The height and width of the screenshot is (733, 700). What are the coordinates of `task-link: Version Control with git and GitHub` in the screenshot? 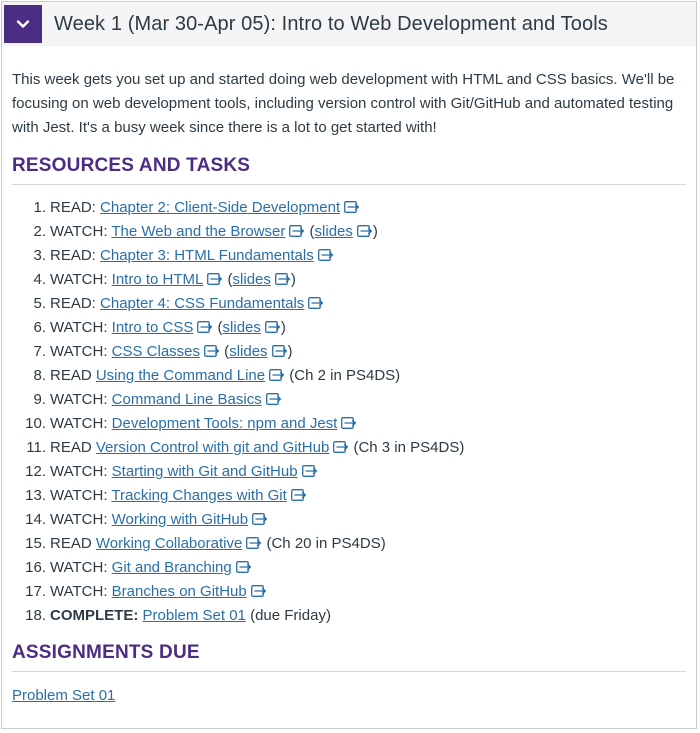 It's located at (212, 447).